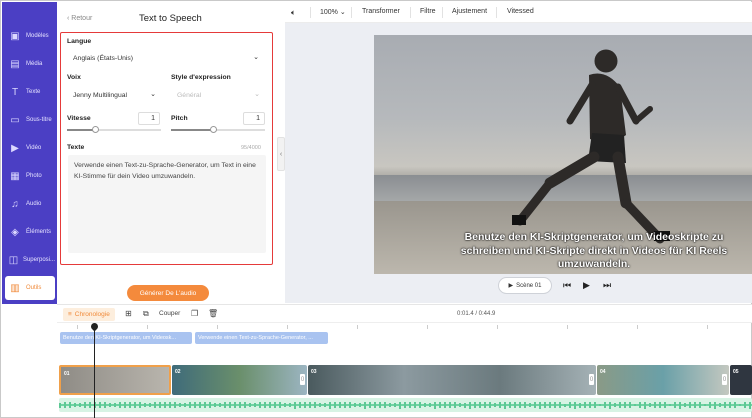 The image size is (752, 418). Describe the element at coordinates (79, 18) in the screenshot. I see `back-link: ‹ Retour` at that location.